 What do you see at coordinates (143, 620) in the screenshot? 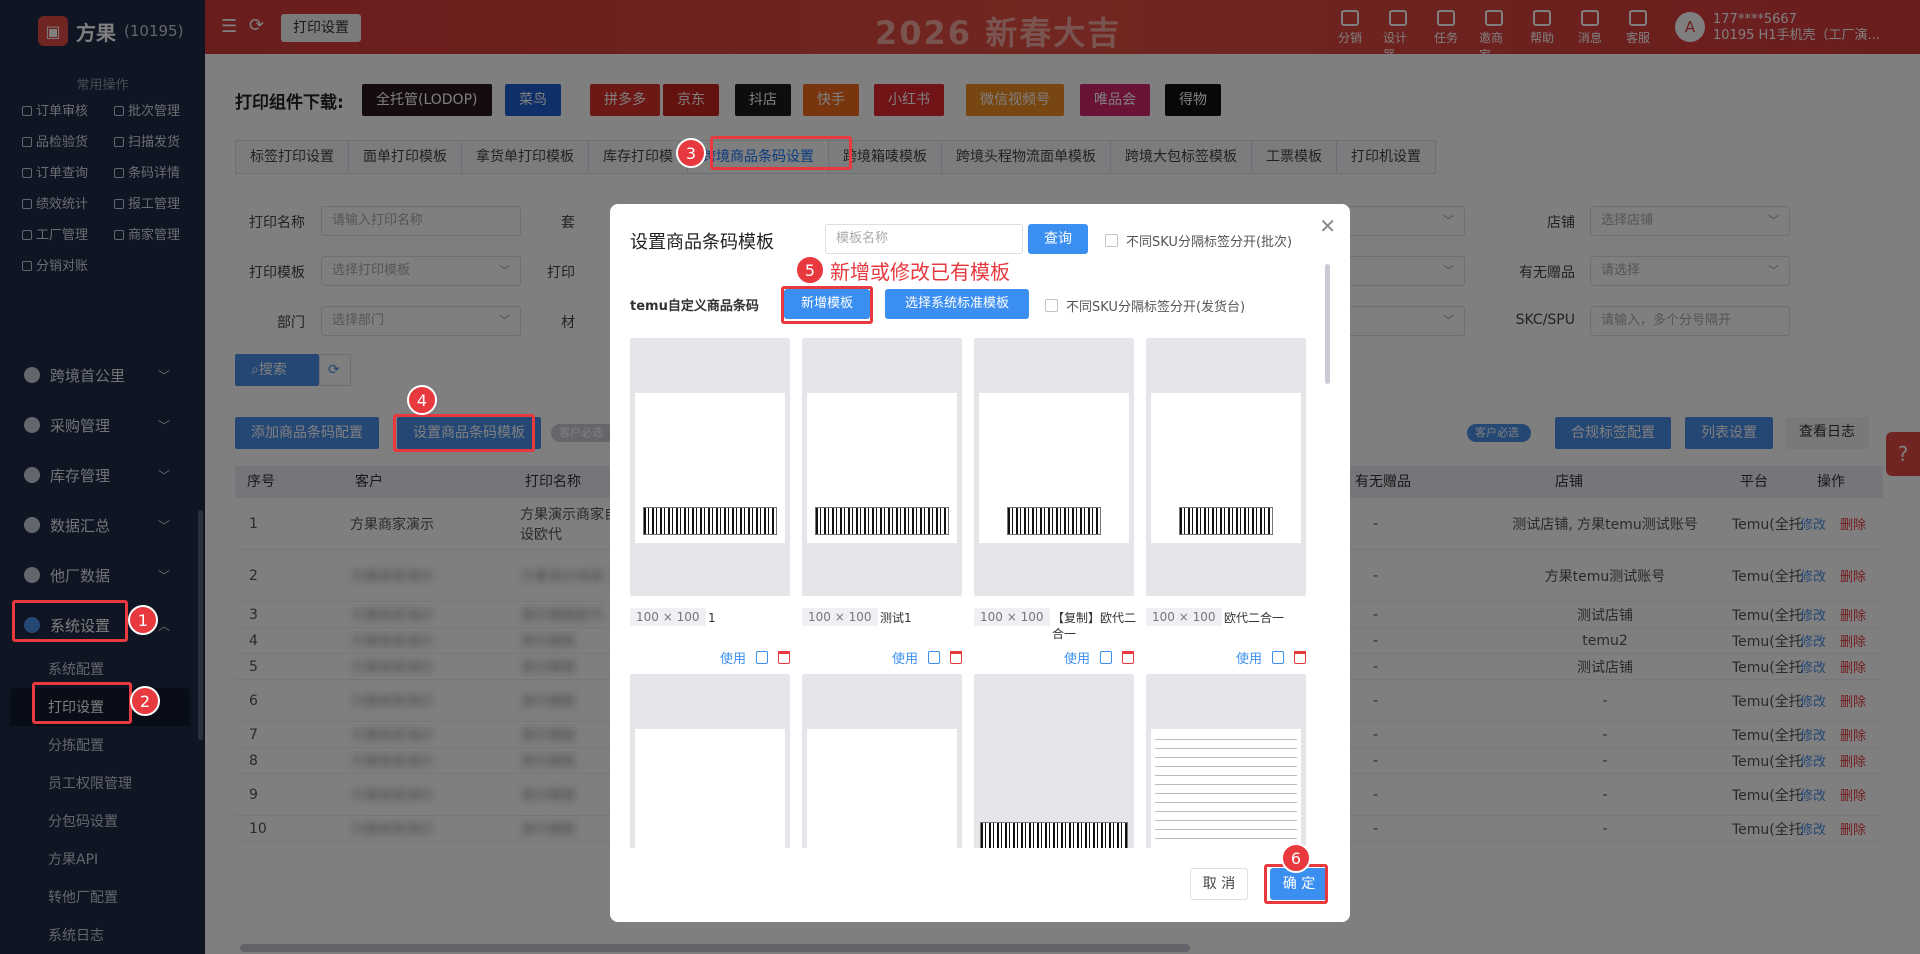
I see `step-badge: 1` at bounding box center [143, 620].